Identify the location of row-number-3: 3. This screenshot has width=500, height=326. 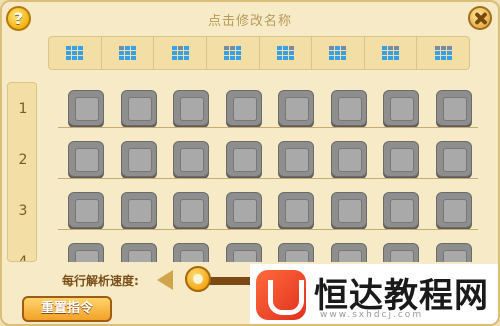
(23, 211).